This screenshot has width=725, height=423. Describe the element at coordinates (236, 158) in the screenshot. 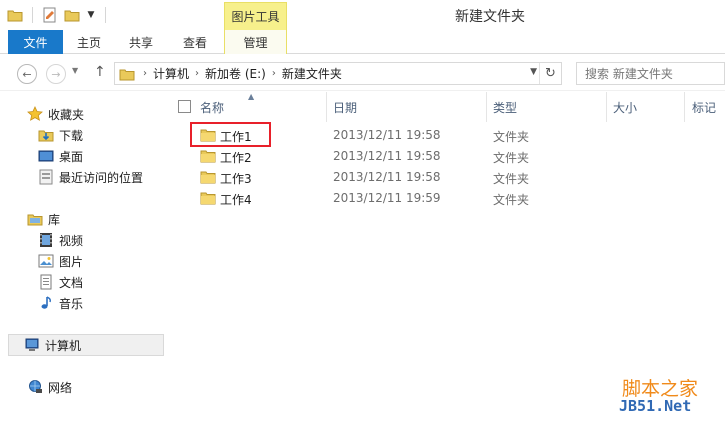

I see `file-name: 工作2` at that location.